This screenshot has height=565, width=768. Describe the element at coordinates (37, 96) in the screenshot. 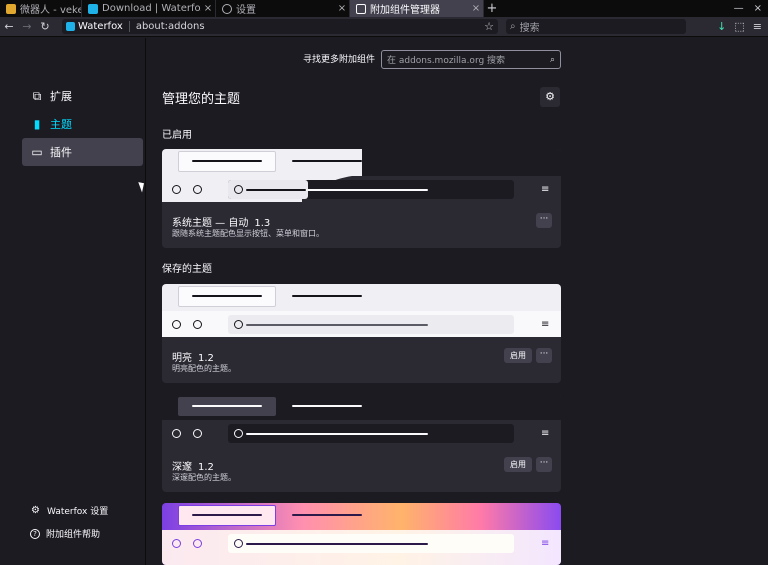

I see `puzzle-icon: ⧉` at that location.